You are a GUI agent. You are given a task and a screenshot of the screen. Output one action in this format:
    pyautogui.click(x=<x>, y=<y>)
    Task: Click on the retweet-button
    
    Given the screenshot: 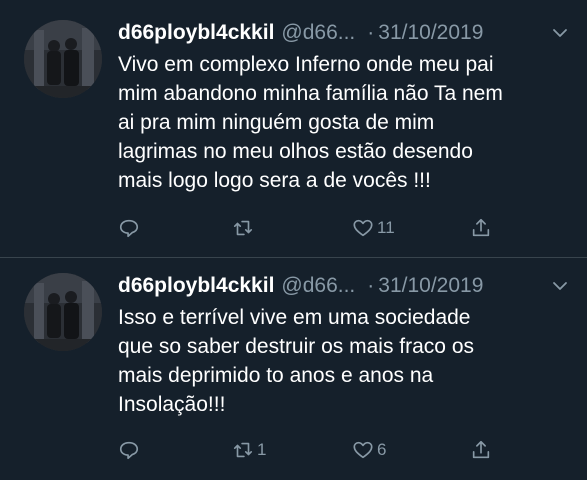 What is the action you would take?
    pyautogui.click(x=244, y=228)
    